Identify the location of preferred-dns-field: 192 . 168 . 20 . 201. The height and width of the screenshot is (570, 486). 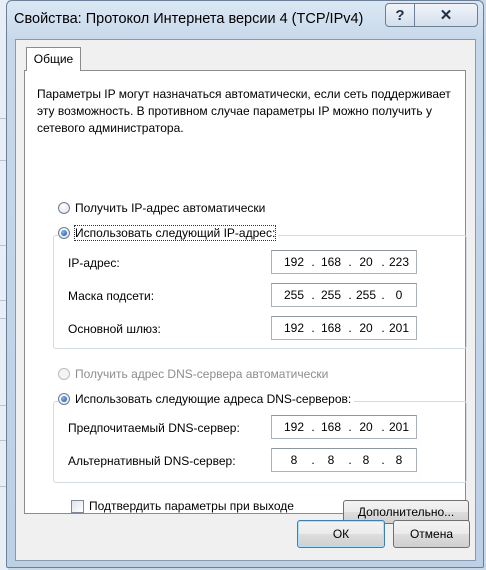
(344, 427).